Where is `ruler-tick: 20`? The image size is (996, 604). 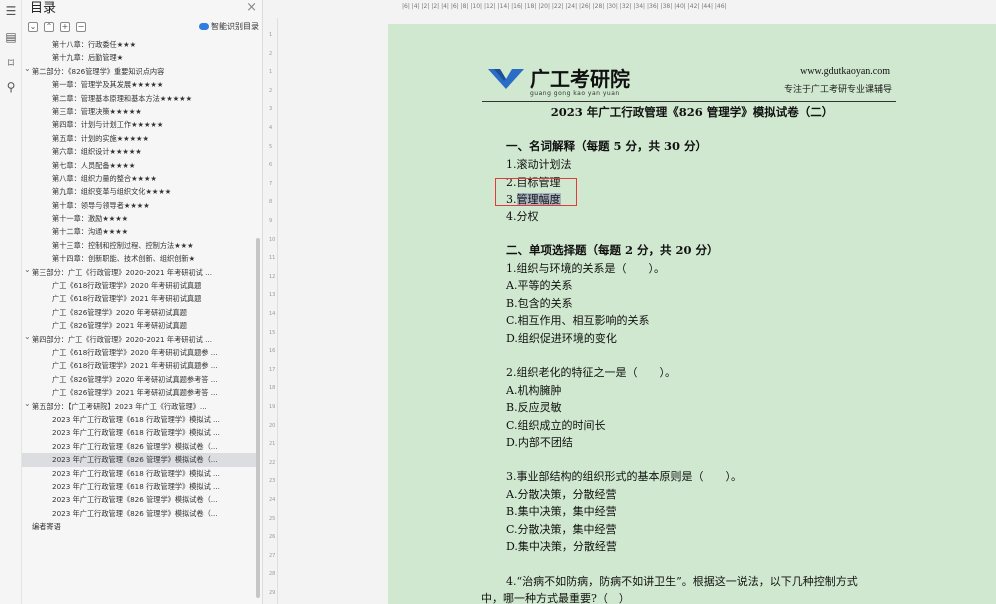 ruler-tick: 20 is located at coordinates (272, 425).